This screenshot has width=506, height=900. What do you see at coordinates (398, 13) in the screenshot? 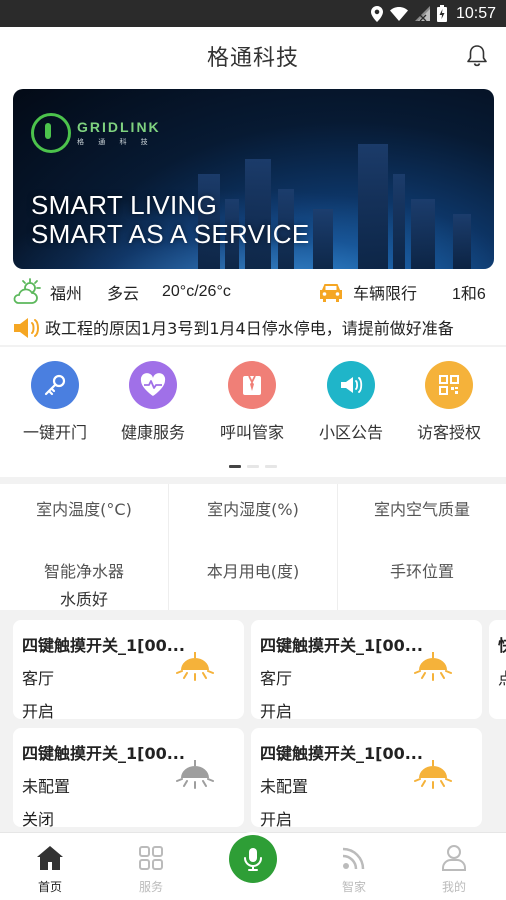
I see `wifi-icon` at bounding box center [398, 13].